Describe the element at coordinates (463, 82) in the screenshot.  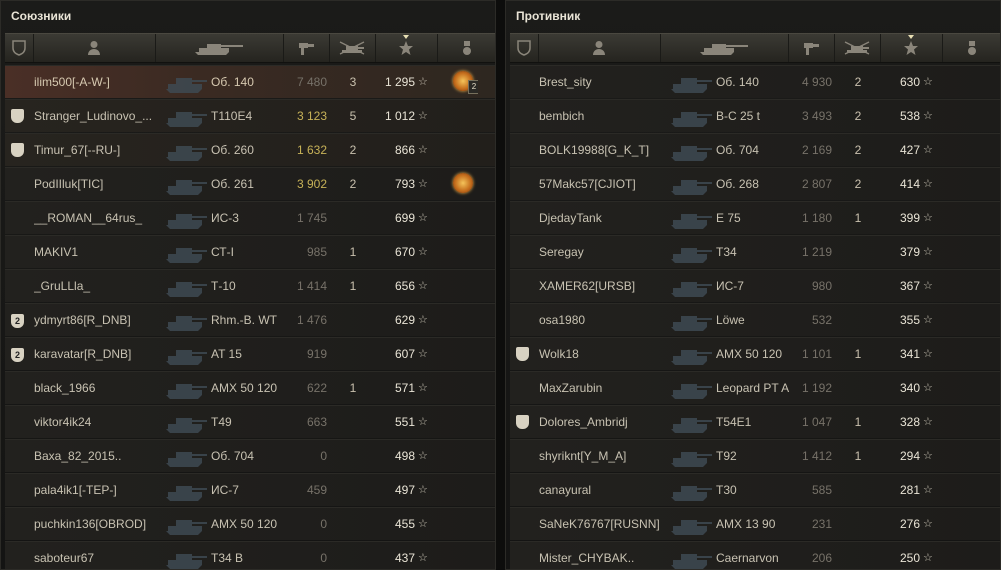
I see `medal-slot: 2` at that location.